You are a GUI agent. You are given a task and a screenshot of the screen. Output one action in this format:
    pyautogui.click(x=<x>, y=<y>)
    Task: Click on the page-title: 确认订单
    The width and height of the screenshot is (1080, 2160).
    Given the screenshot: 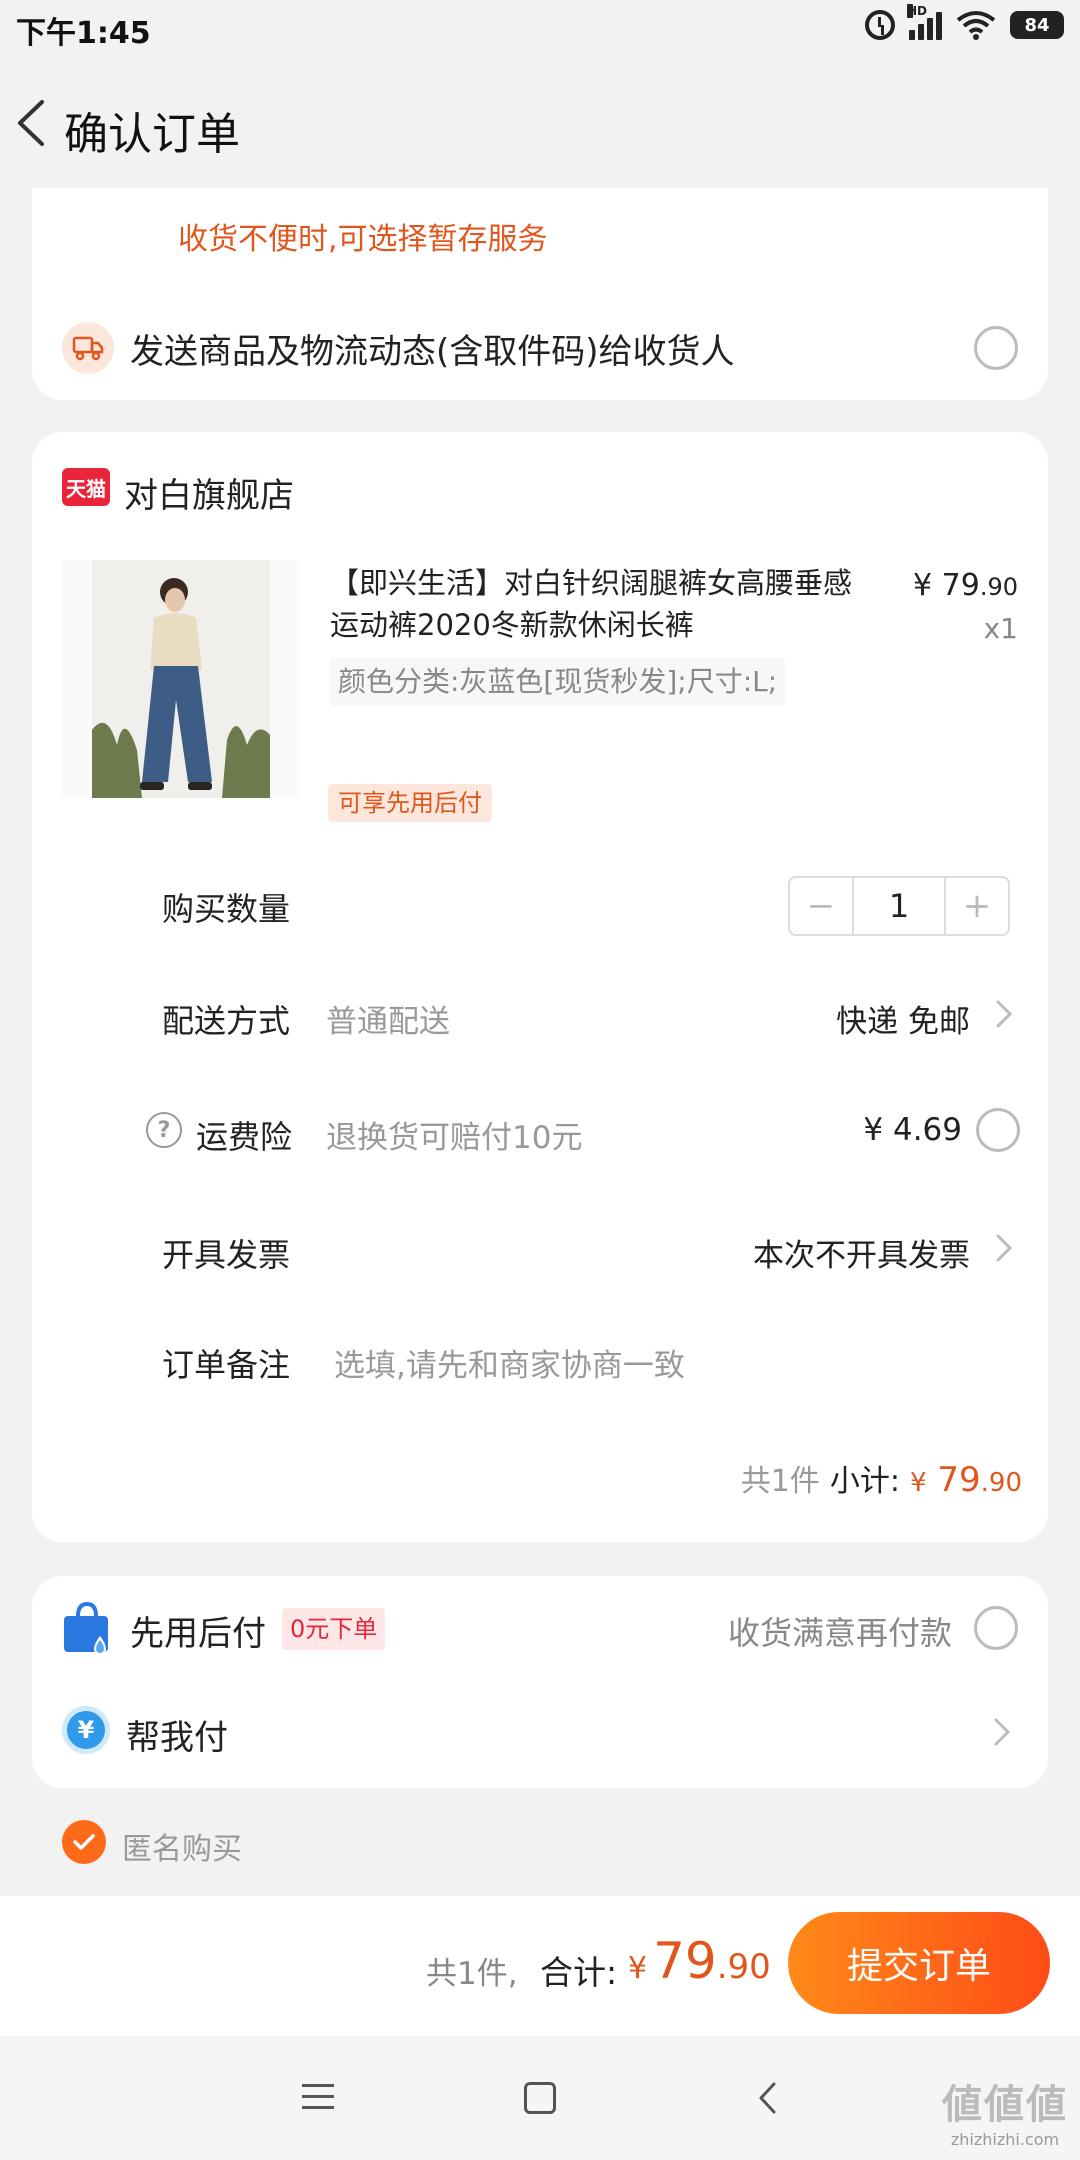 What is the action you would take?
    pyautogui.click(x=152, y=134)
    